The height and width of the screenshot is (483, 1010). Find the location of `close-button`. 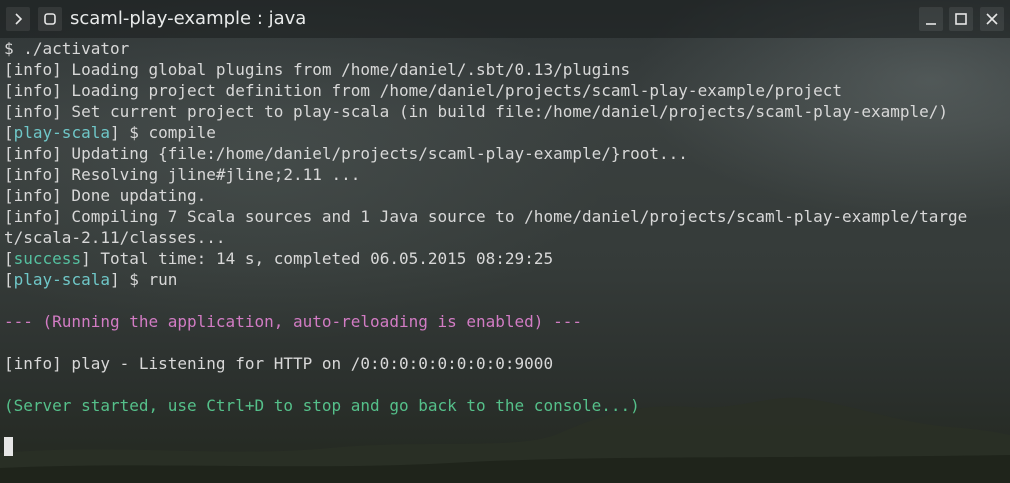

close-button is located at coordinates (992, 19).